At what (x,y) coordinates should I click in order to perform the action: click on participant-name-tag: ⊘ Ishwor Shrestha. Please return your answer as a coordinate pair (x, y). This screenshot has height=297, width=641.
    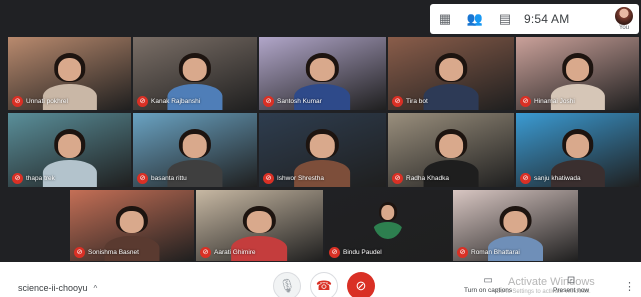
    Looking at the image, I should click on (293, 178).